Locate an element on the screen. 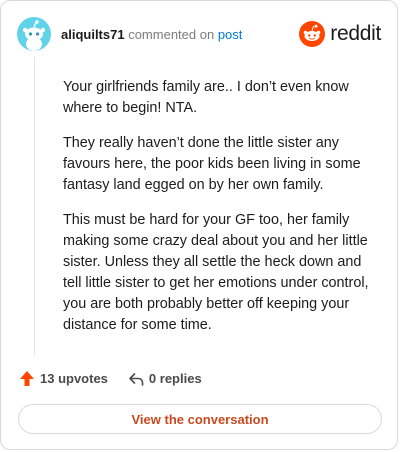 The height and width of the screenshot is (452, 400). comment-actions: 13 upvotes 0 replies is located at coordinates (120, 378).